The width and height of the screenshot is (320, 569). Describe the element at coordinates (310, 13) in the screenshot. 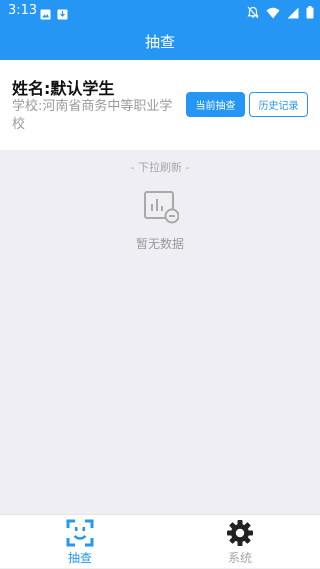

I see `battery-icon` at that location.